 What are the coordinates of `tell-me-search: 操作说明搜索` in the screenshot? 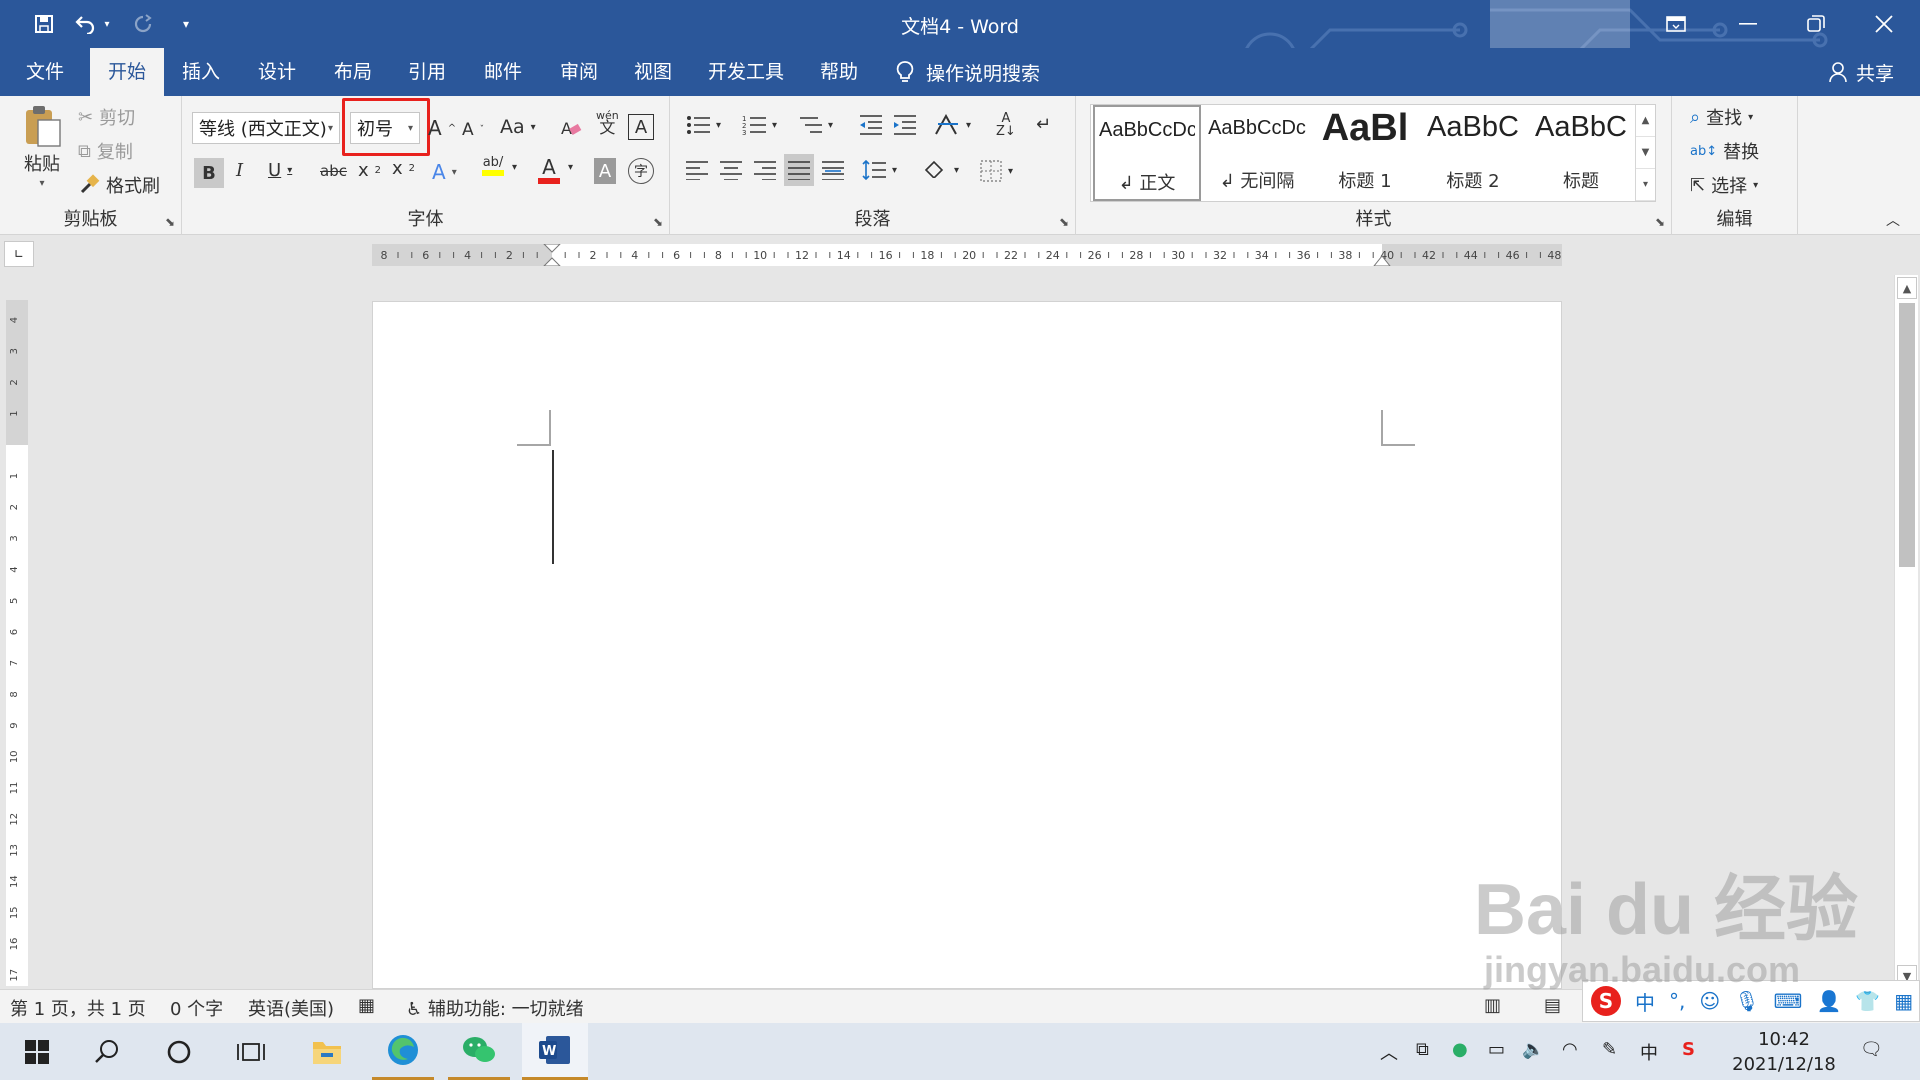 It's located at (968, 72).